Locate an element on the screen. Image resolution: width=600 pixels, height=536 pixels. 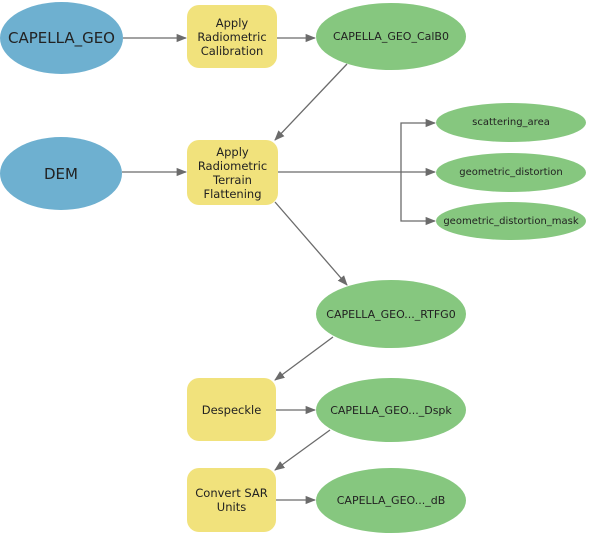
tool-node-apply-radiometric-terrain-flattening: Apply Radiometric Terrain Flattening is located at coordinates (232, 172).